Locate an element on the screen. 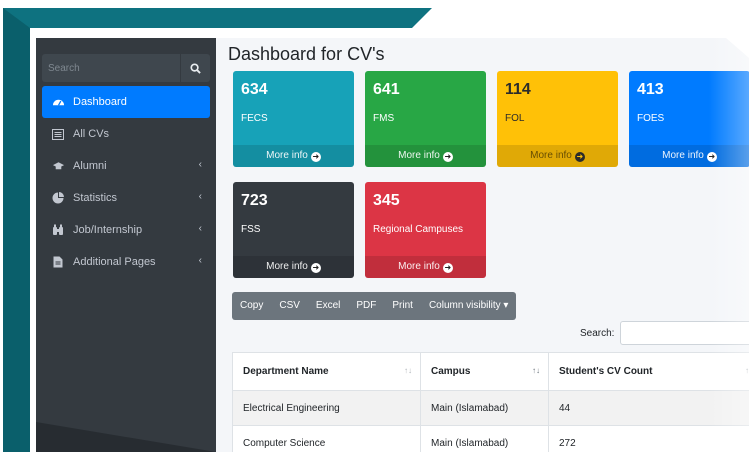 The height and width of the screenshot is (452, 749). stat-count: 641 is located at coordinates (386, 89).